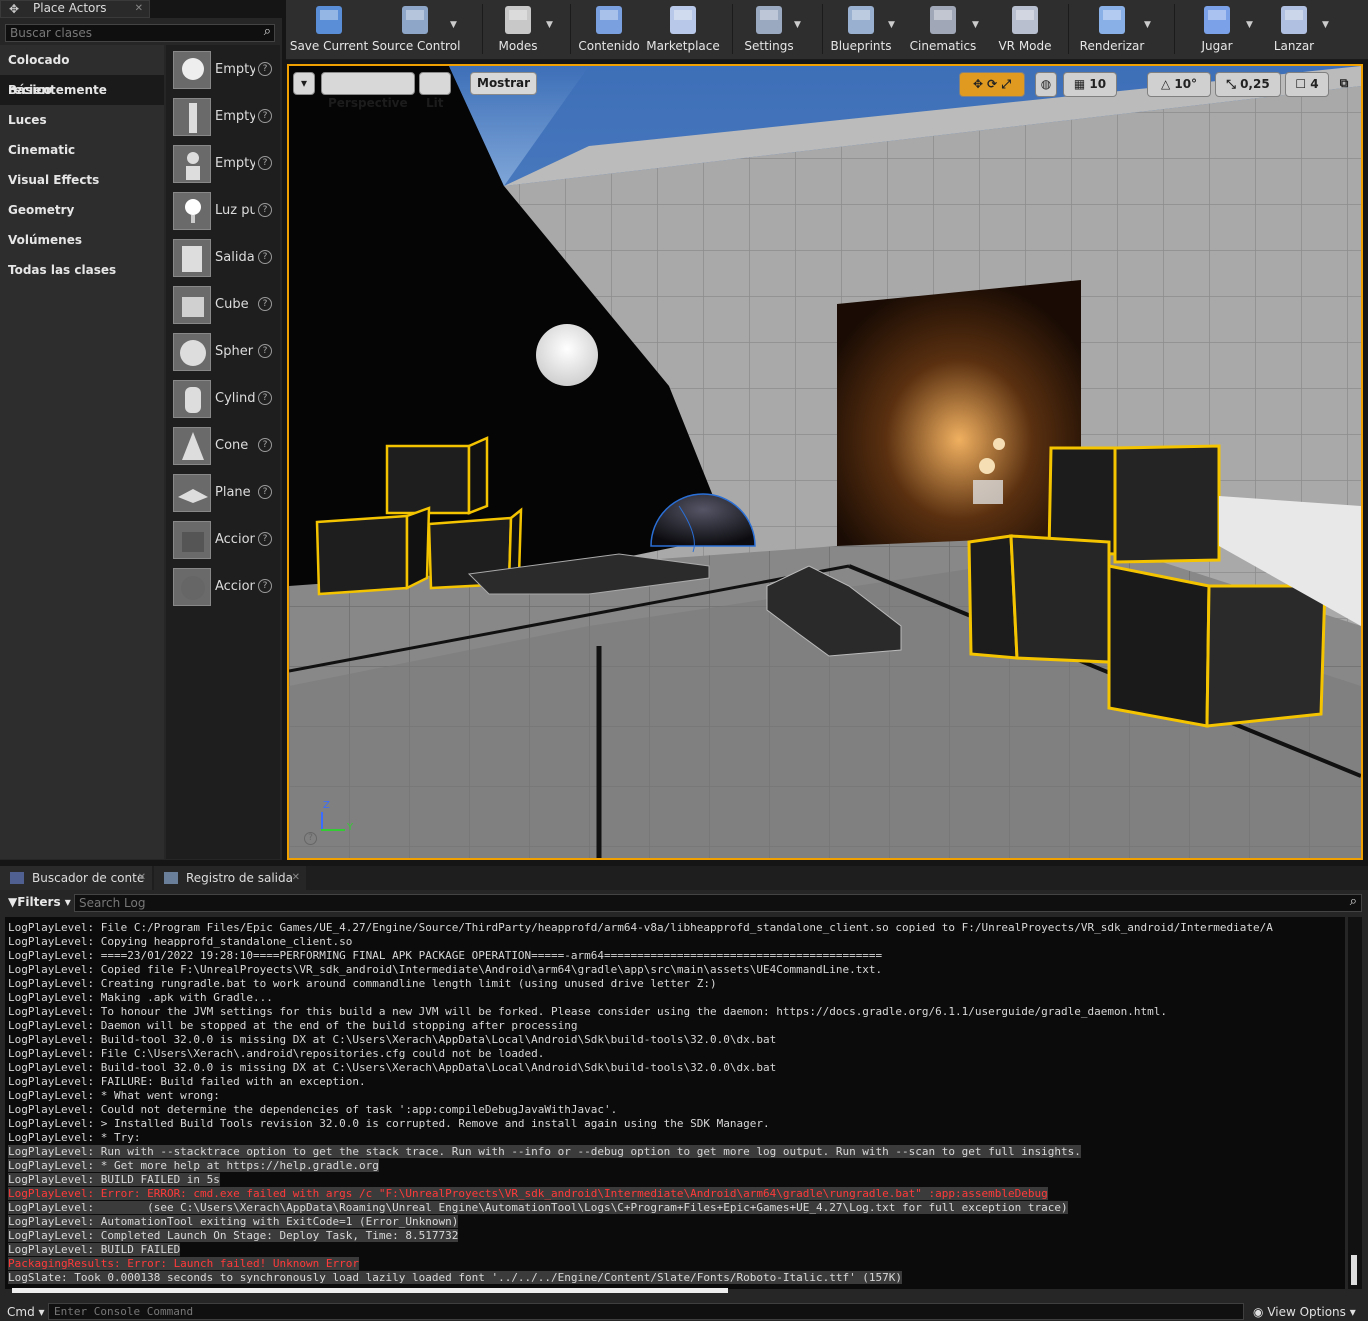 This screenshot has height=1321, width=1368. What do you see at coordinates (503, 83) in the screenshot?
I see `show-button: Mostrar` at bounding box center [503, 83].